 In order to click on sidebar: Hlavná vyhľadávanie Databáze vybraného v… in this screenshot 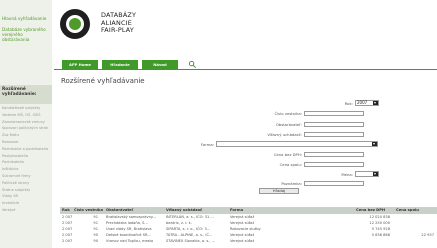, I will do `click(26, 124)`.